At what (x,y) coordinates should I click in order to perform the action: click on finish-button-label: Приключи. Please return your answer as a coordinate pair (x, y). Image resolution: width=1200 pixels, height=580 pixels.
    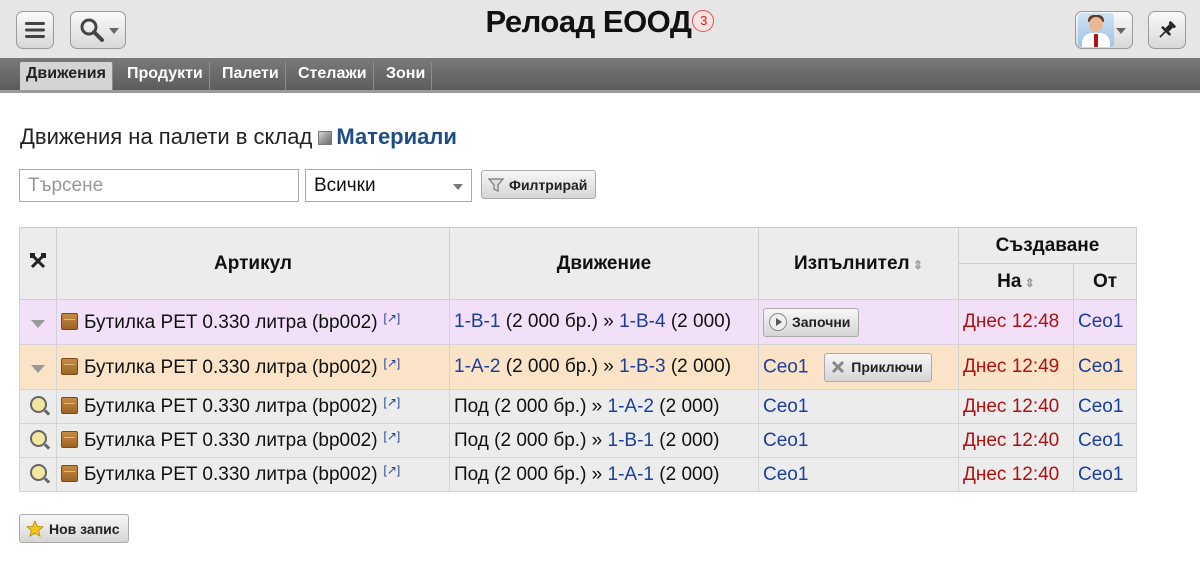
    Looking at the image, I should click on (887, 367).